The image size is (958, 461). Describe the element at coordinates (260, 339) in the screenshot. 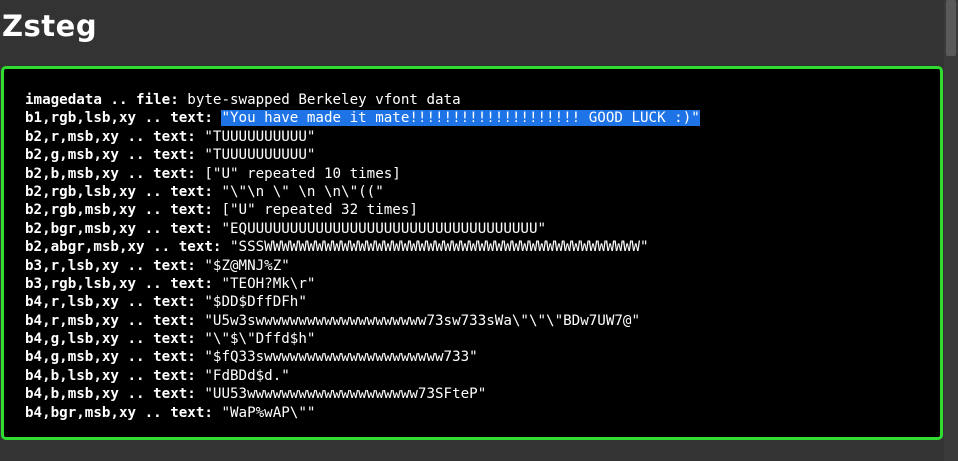

I see `output-line-value: "\"$\"Dffd$h"` at that location.